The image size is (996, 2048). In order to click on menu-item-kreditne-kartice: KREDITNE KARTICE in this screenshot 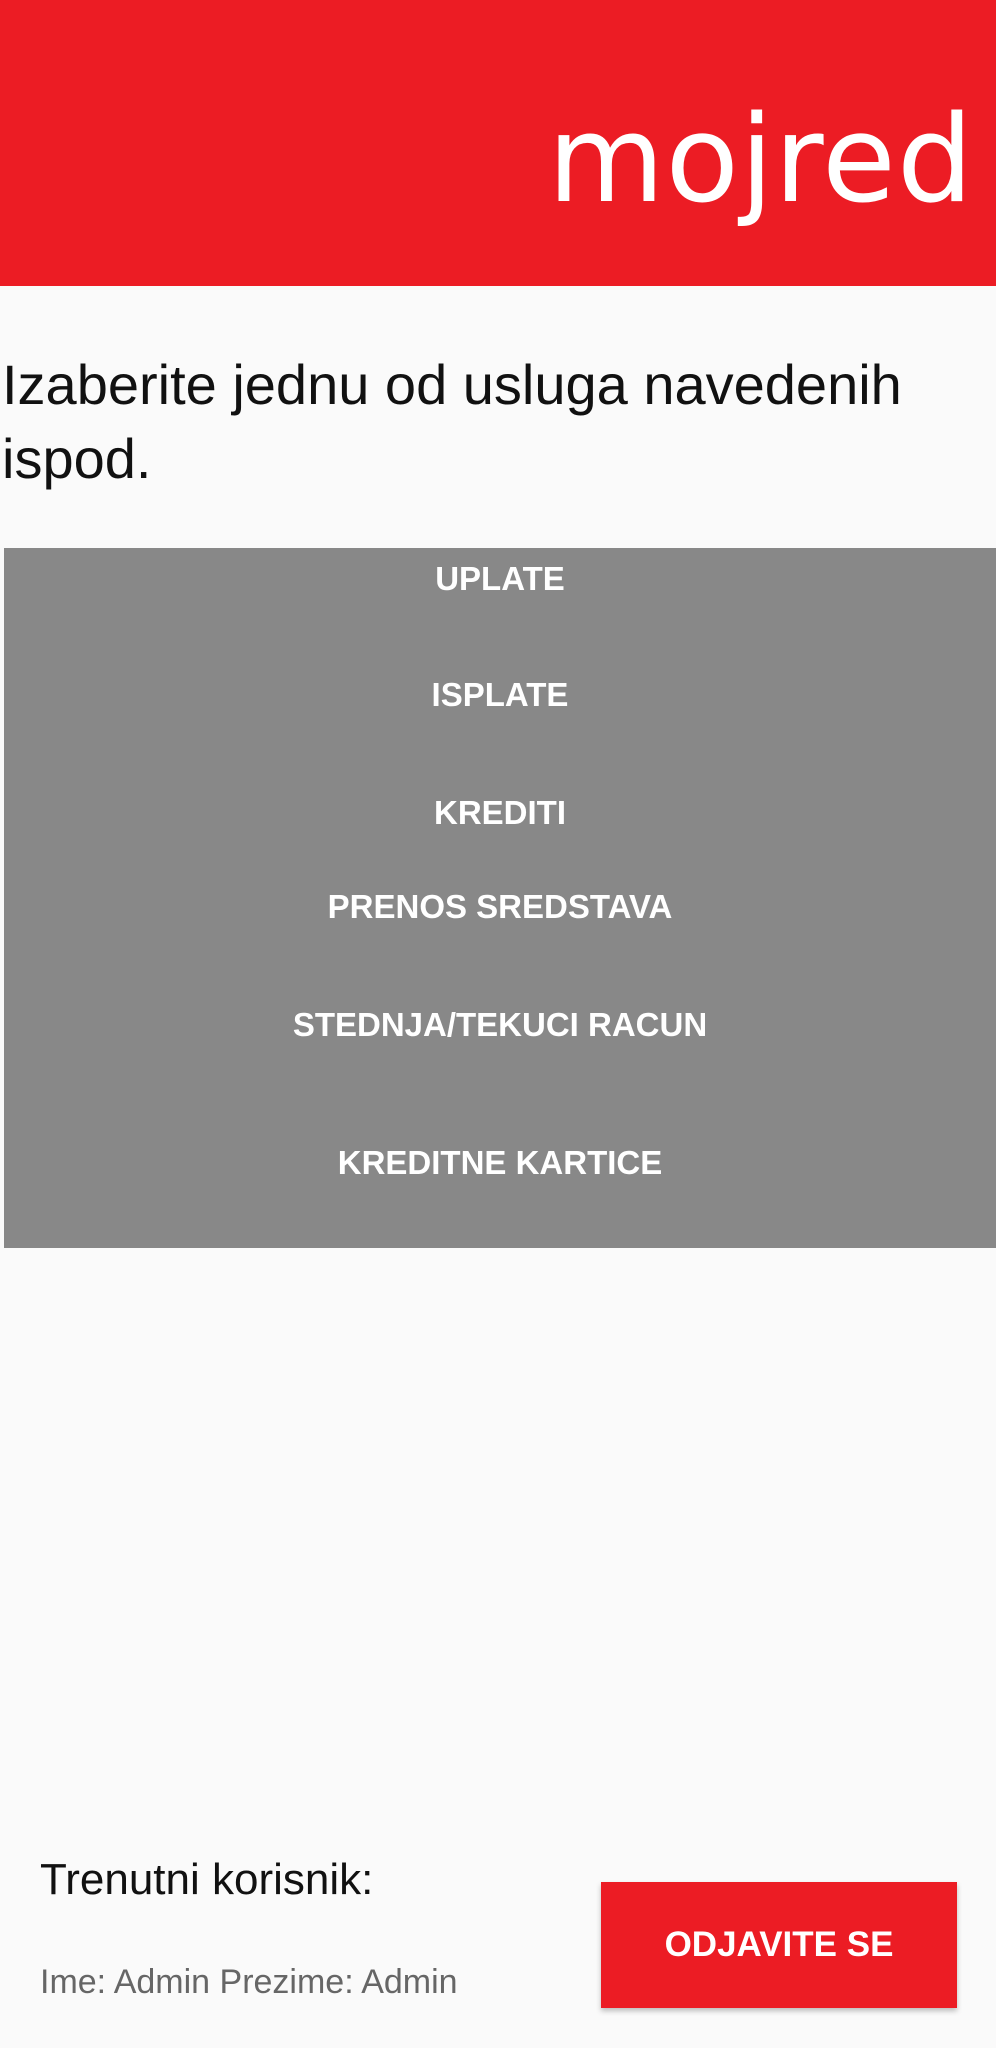, I will do `click(500, 1163)`.